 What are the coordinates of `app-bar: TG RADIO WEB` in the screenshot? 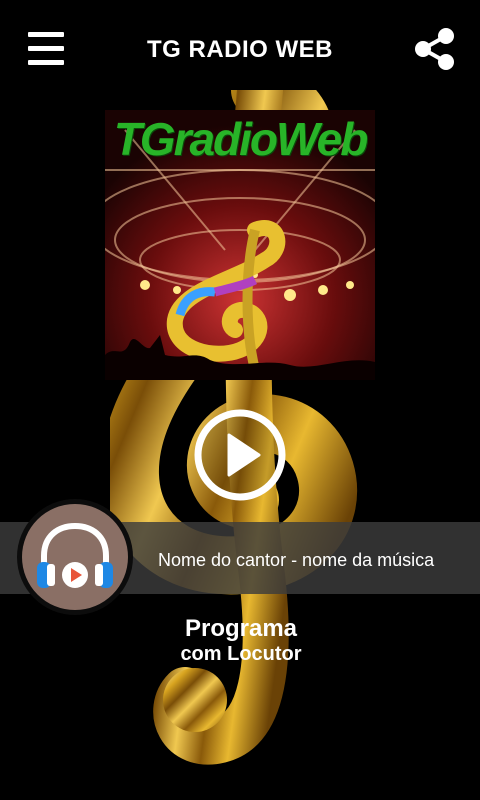 It's located at (240, 49).